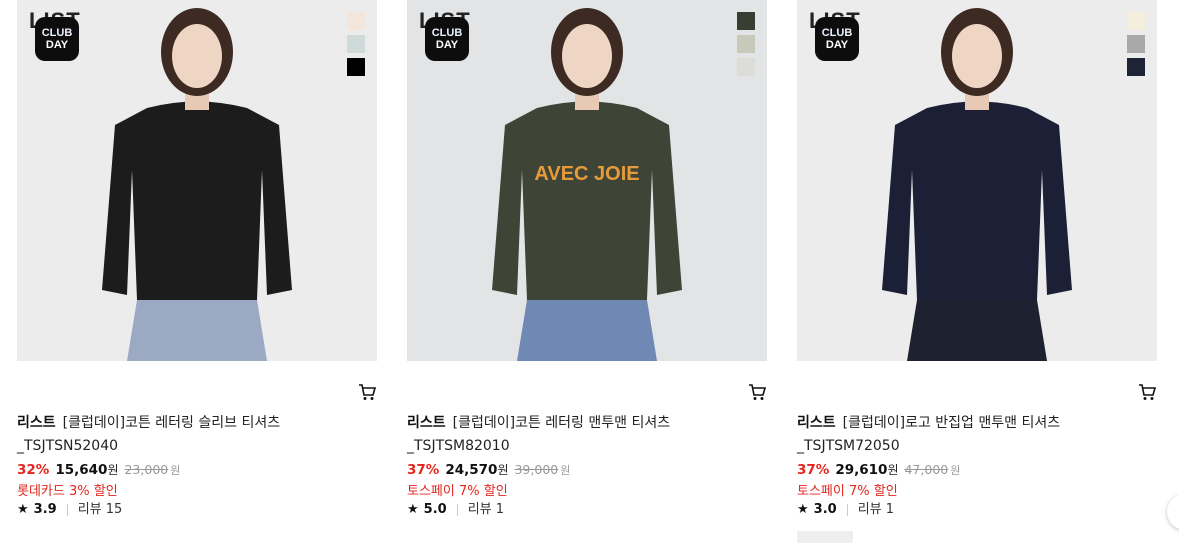 This screenshot has height=543, width=1179. I want to click on product-title: 리스트 [클럽데이]로고 반집업 맨투맨 티셔츠 _TSJTSM72050, so click(967, 435).